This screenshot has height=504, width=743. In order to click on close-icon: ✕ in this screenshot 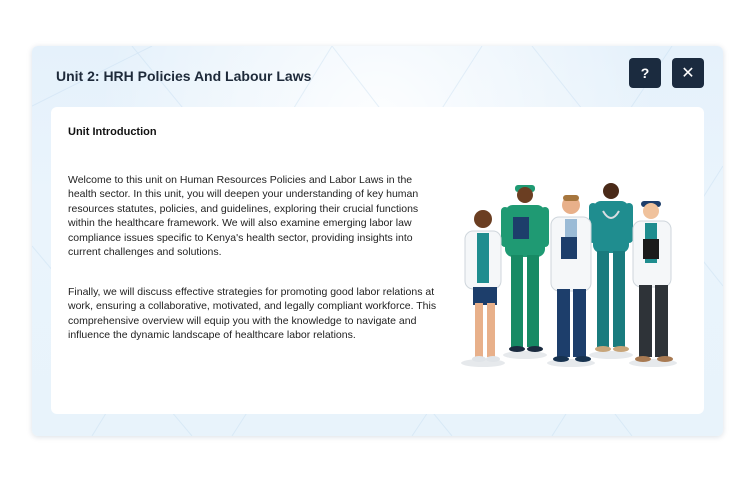, I will do `click(688, 73)`.